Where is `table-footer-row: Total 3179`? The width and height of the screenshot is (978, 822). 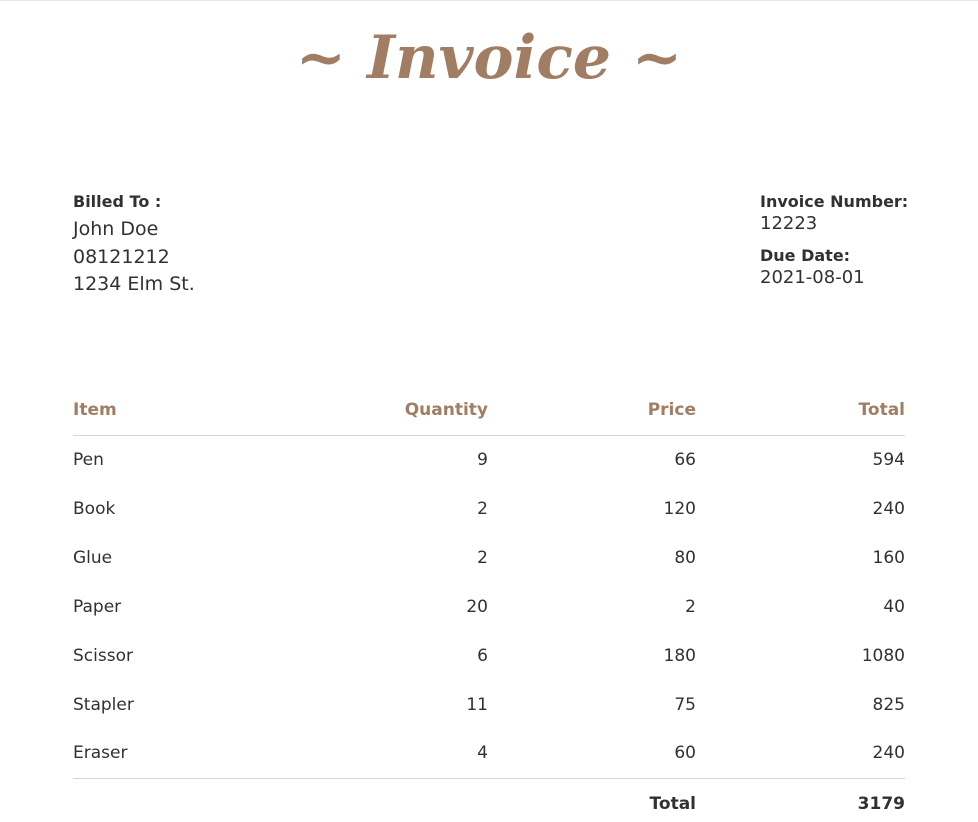
table-footer-row: Total 3179 is located at coordinates (489, 800).